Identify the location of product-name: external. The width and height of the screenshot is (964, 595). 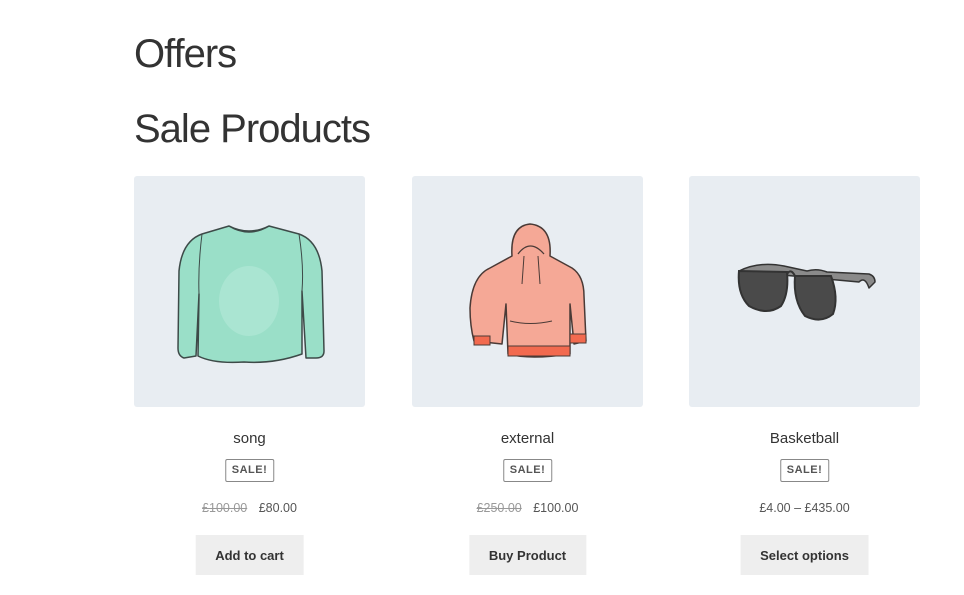
(527, 438).